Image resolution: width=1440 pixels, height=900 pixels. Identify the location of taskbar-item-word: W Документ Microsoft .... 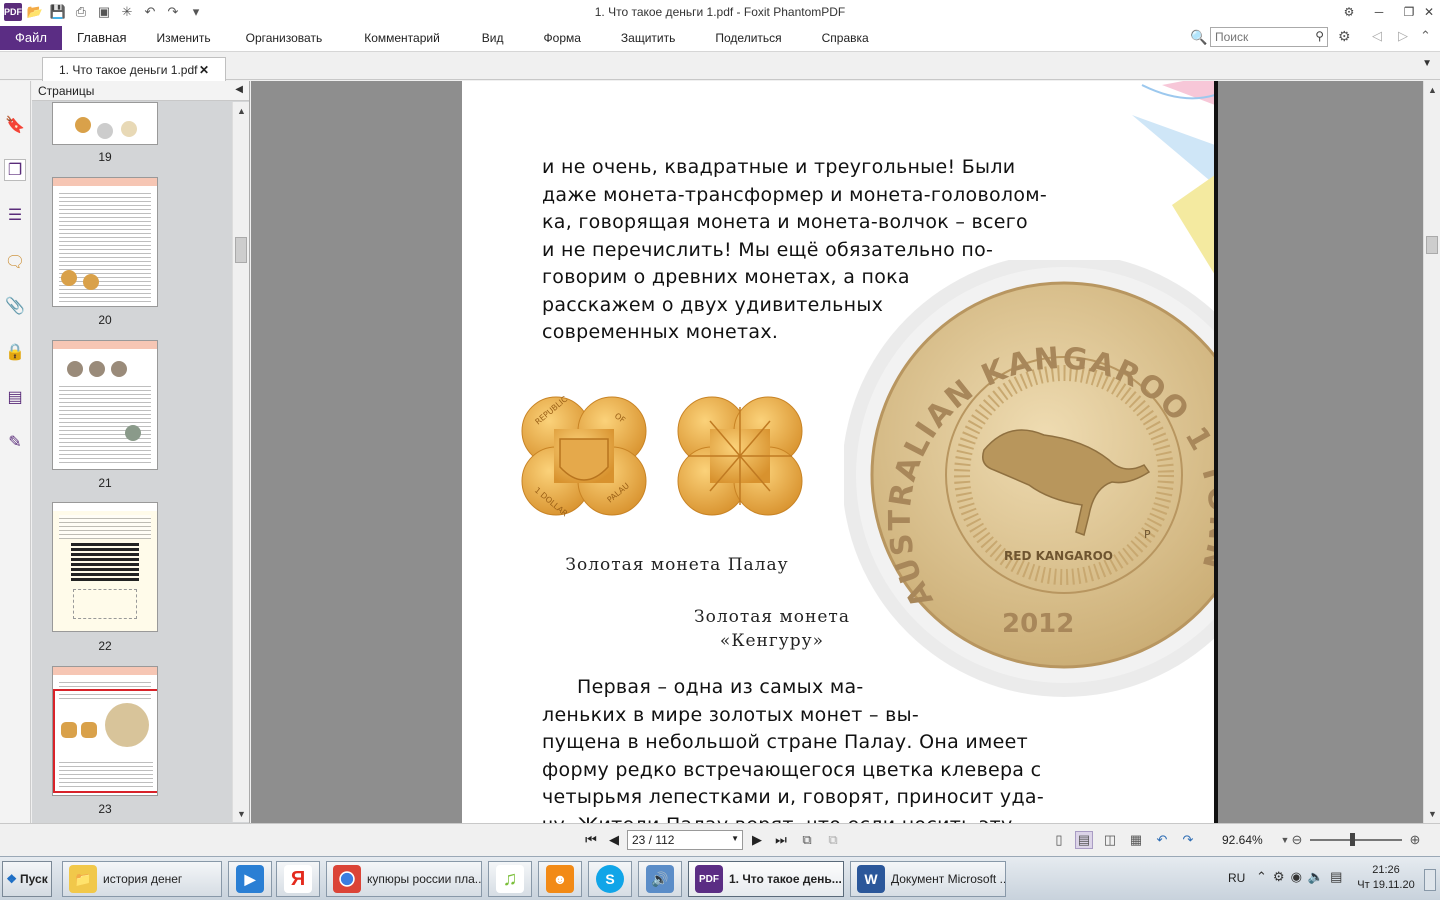
(928, 879).